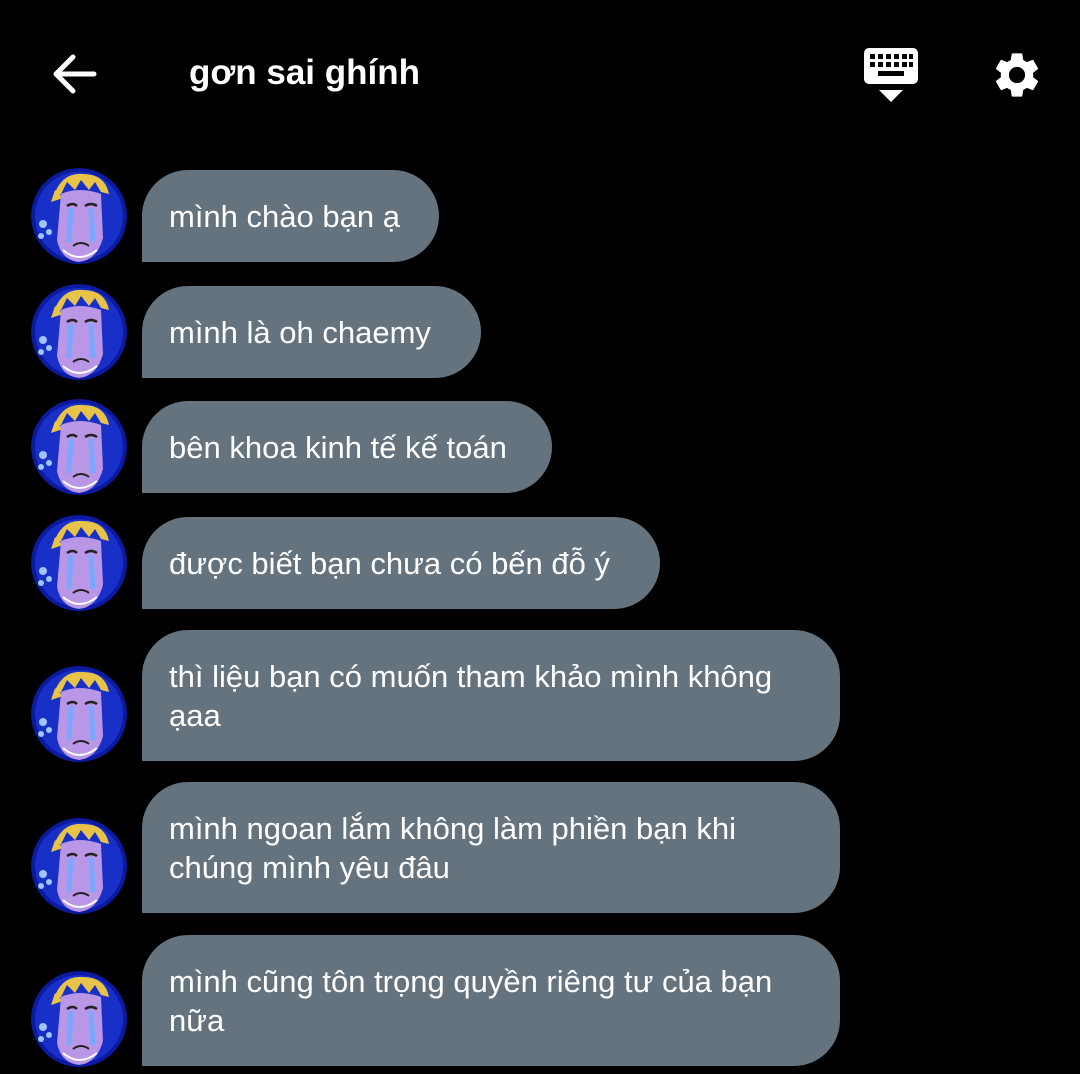  I want to click on message-bubble: bên khoa kinh tế kế toán, so click(347, 447).